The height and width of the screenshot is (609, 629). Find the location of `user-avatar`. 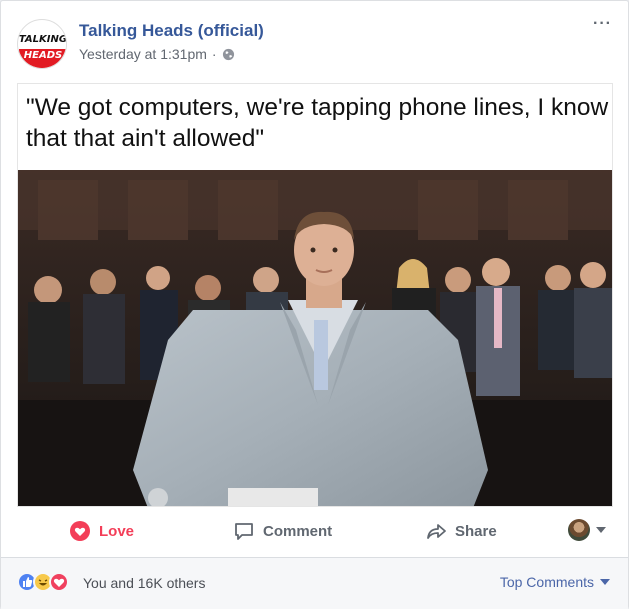

user-avatar is located at coordinates (579, 530).